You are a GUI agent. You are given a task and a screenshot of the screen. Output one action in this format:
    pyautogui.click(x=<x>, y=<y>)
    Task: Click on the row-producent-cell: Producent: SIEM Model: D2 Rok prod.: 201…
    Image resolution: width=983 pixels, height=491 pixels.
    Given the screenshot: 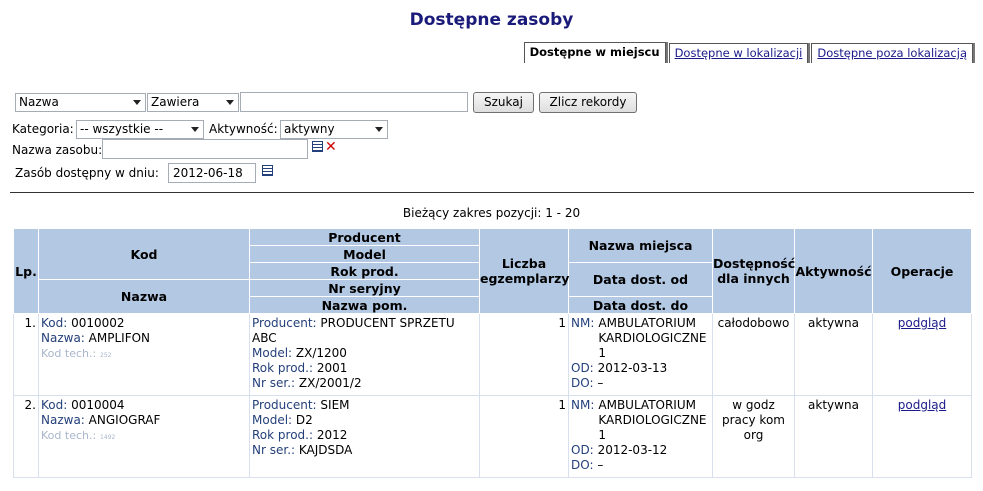 What is the action you would take?
    pyautogui.click(x=364, y=436)
    